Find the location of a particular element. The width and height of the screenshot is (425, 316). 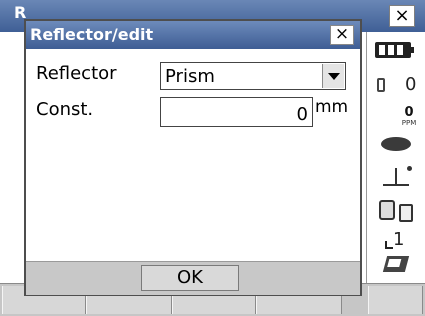

battery-icon is located at coordinates (394, 50).